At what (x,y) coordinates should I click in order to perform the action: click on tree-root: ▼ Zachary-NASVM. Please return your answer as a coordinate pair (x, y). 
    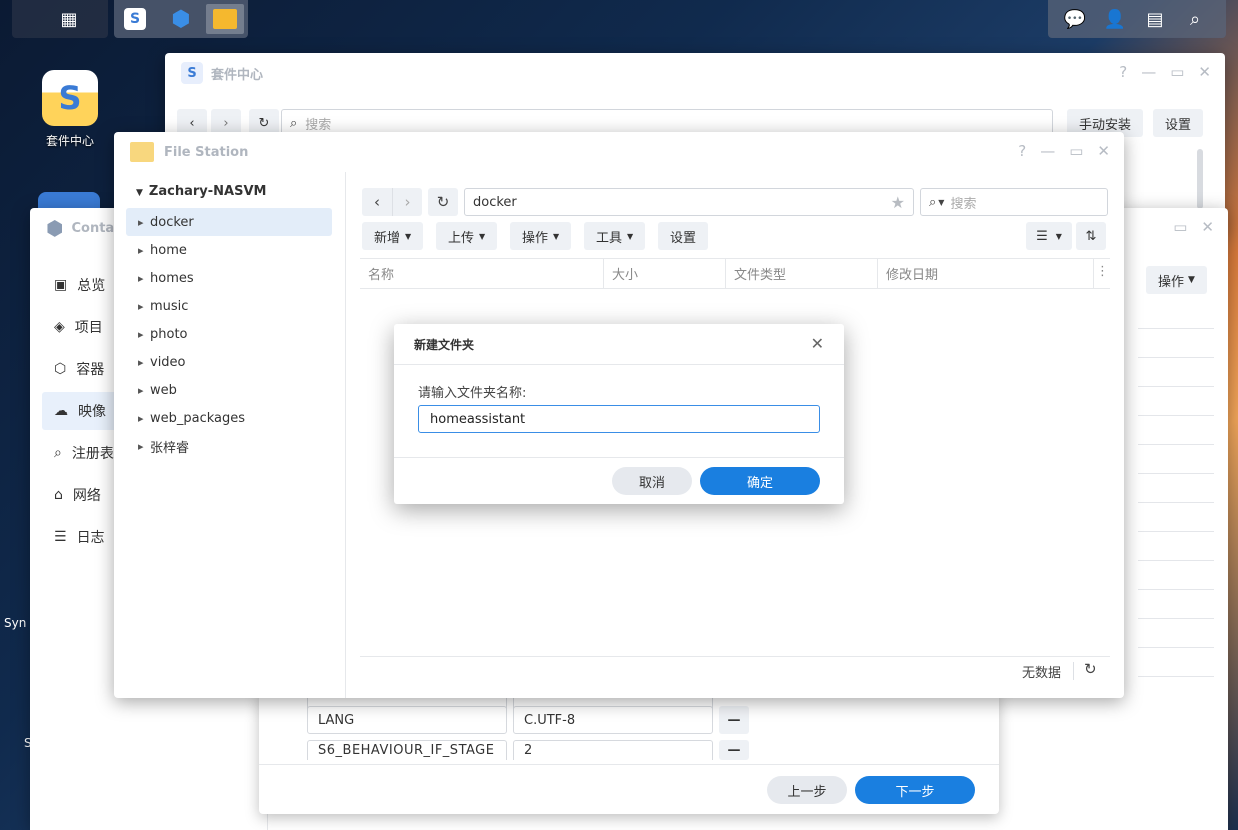
    Looking at the image, I should click on (201, 191).